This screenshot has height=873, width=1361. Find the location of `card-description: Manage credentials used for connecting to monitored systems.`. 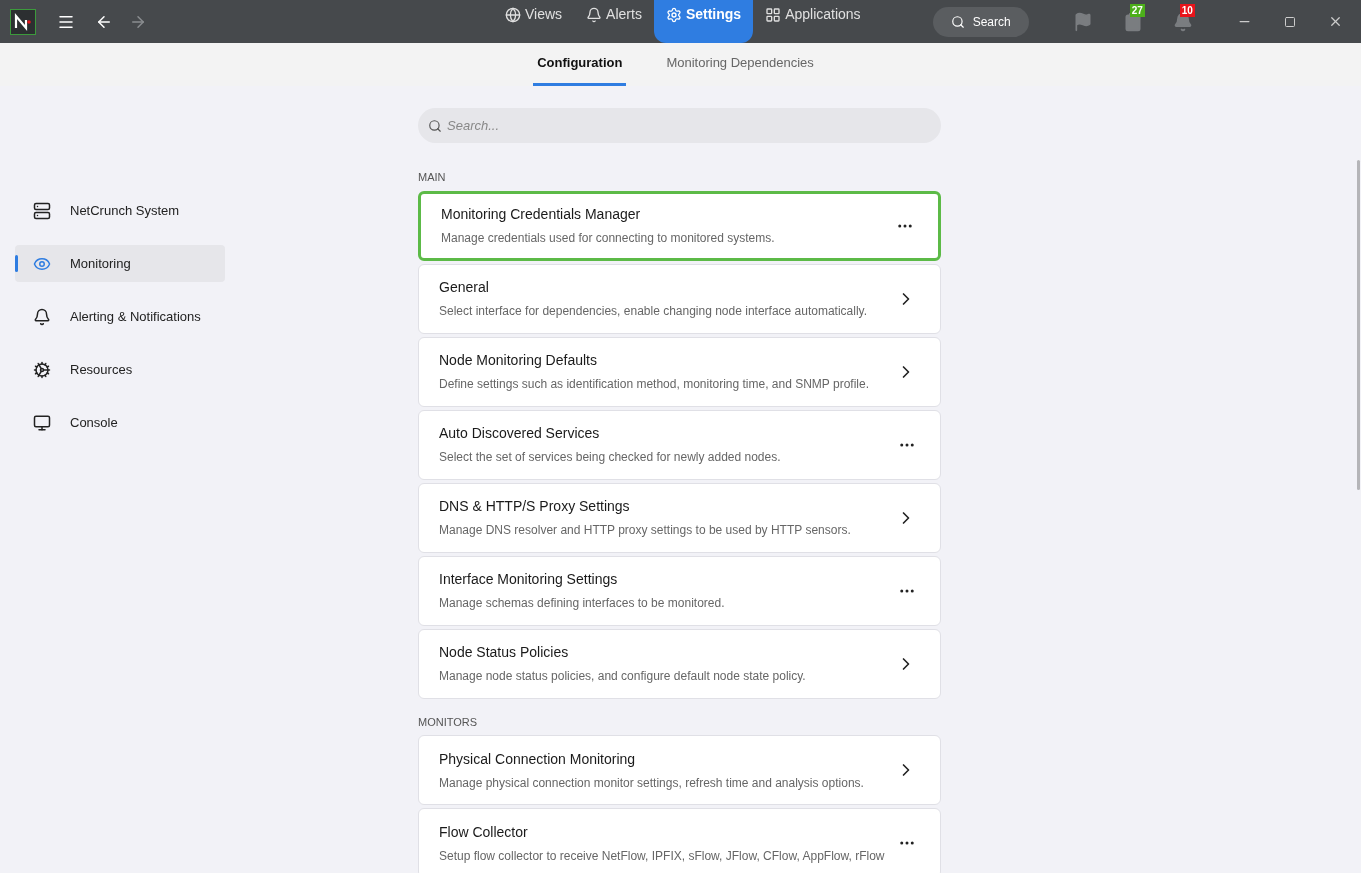

card-description: Manage credentials used for connecting to monitored systems. is located at coordinates (608, 238).